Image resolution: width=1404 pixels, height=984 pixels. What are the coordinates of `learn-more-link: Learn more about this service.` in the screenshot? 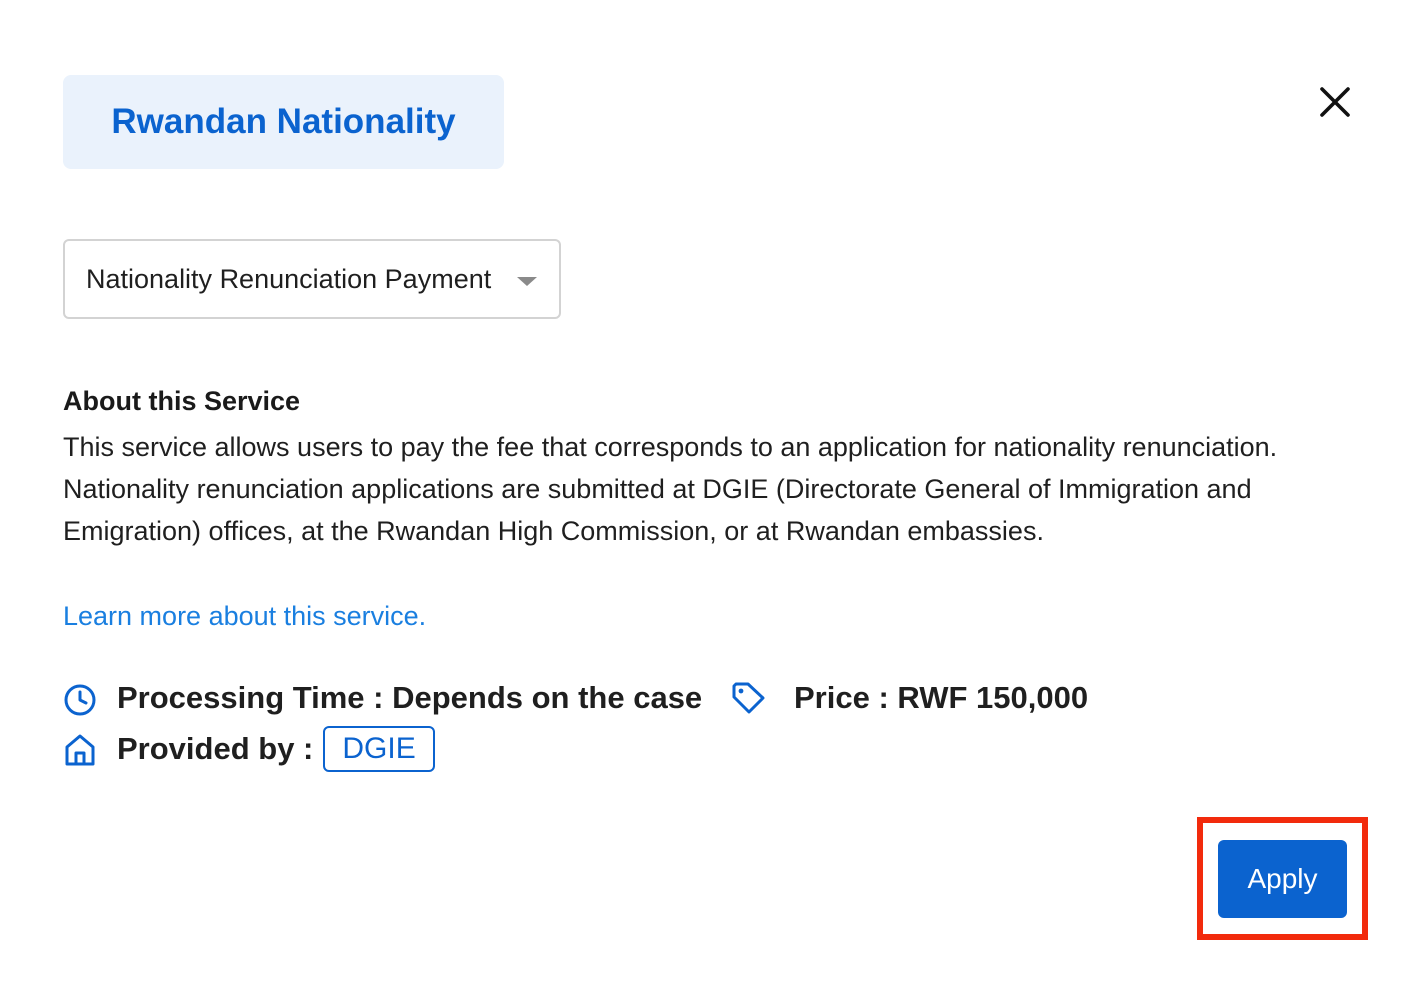 It's located at (244, 616).